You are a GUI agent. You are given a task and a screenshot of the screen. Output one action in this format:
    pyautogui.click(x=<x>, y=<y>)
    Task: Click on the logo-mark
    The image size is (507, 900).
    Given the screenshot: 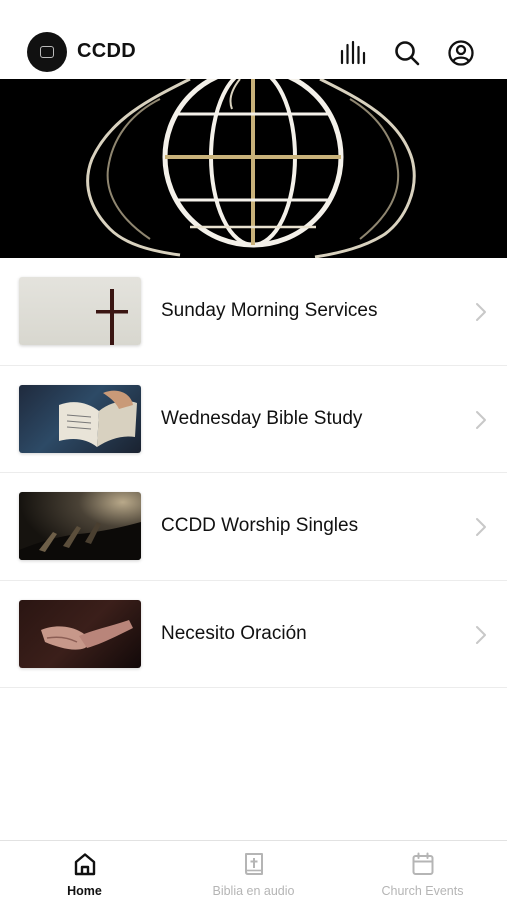 What is the action you would take?
    pyautogui.click(x=47, y=52)
    